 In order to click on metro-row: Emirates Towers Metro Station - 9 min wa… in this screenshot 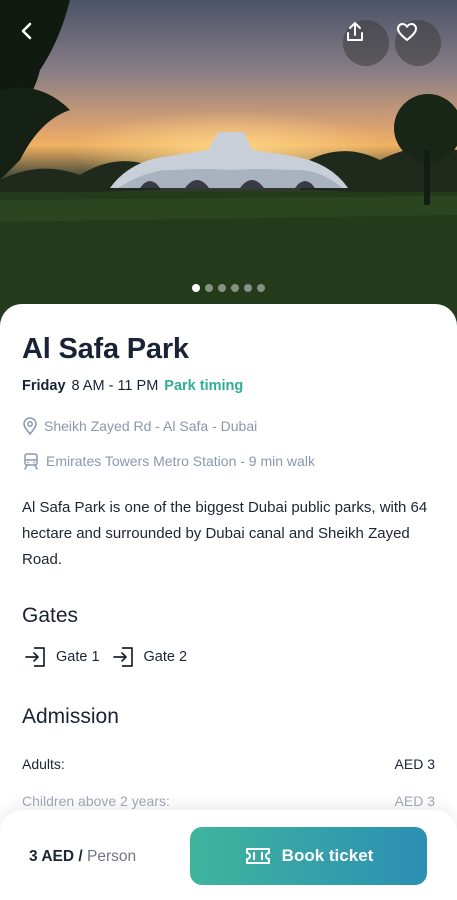, I will do `click(168, 461)`.